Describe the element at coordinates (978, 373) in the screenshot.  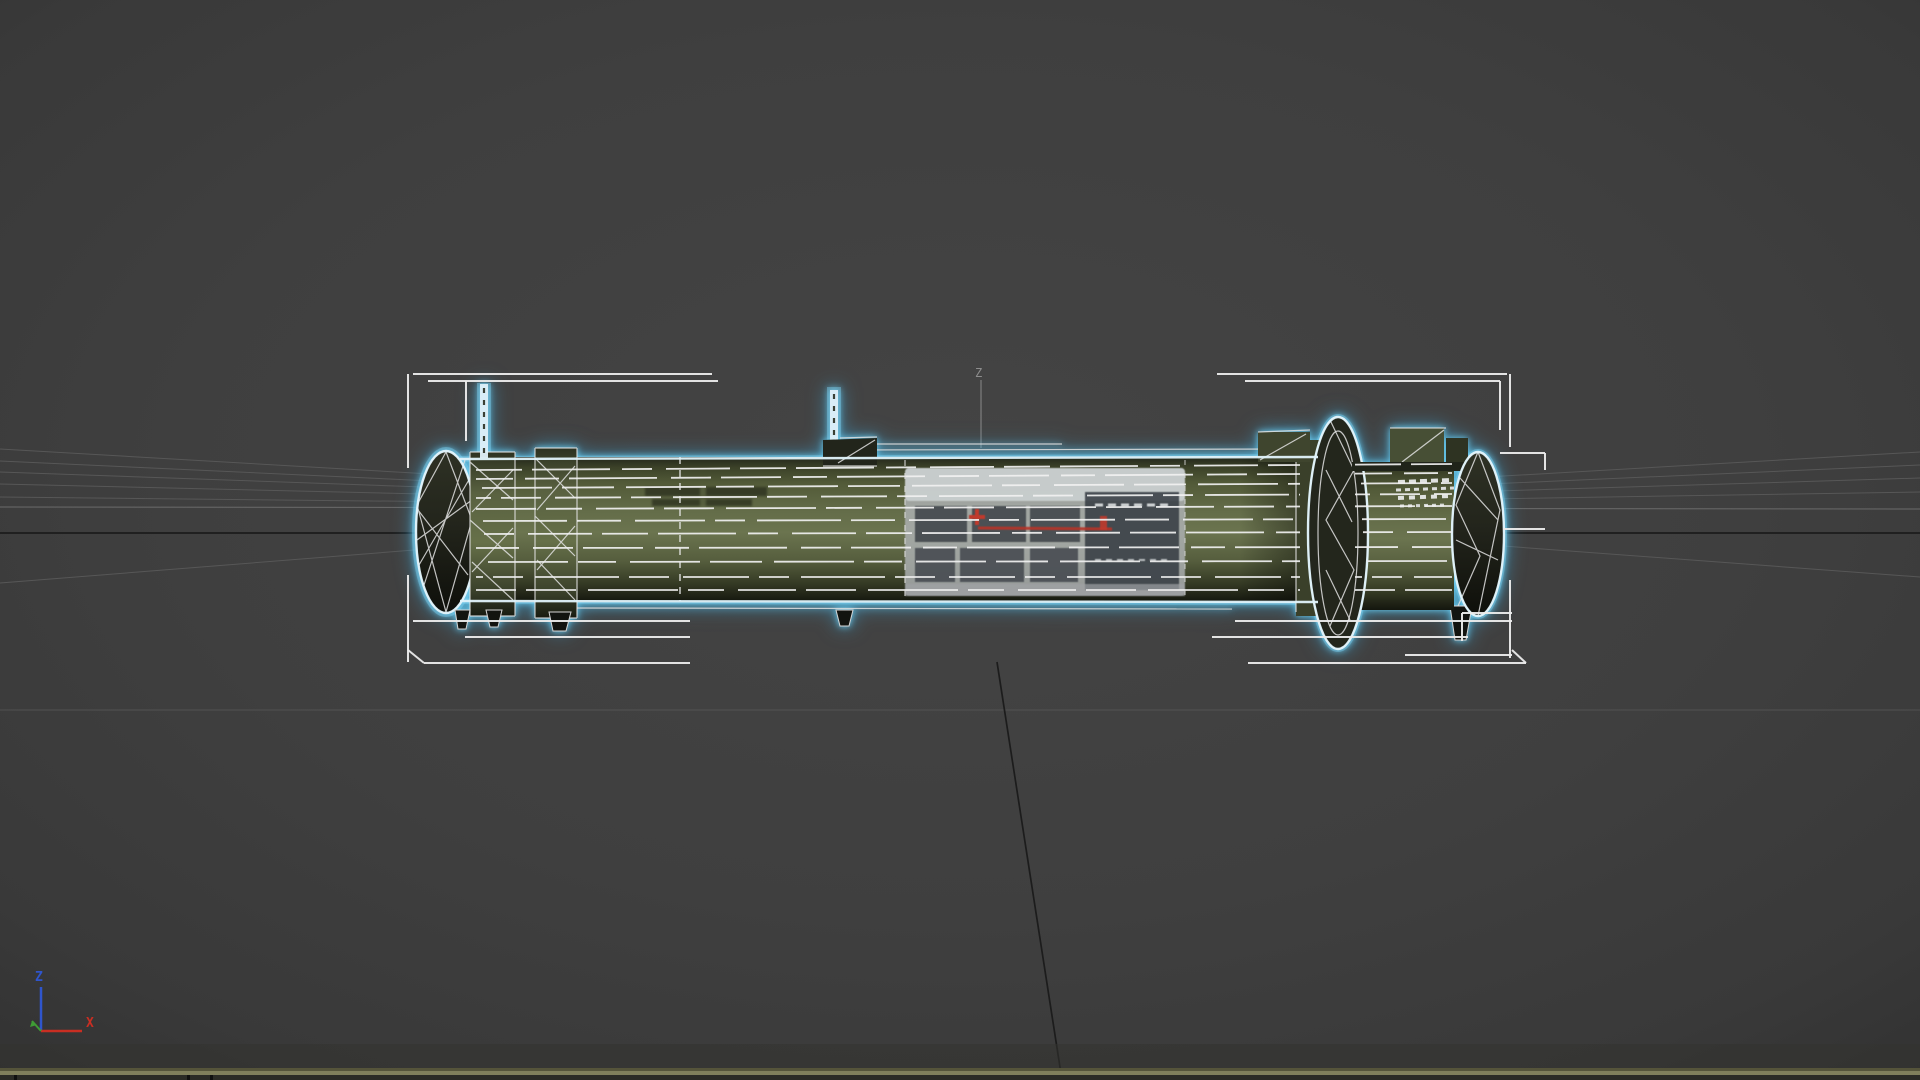
I see `origin-z-axis-label: Z` at that location.